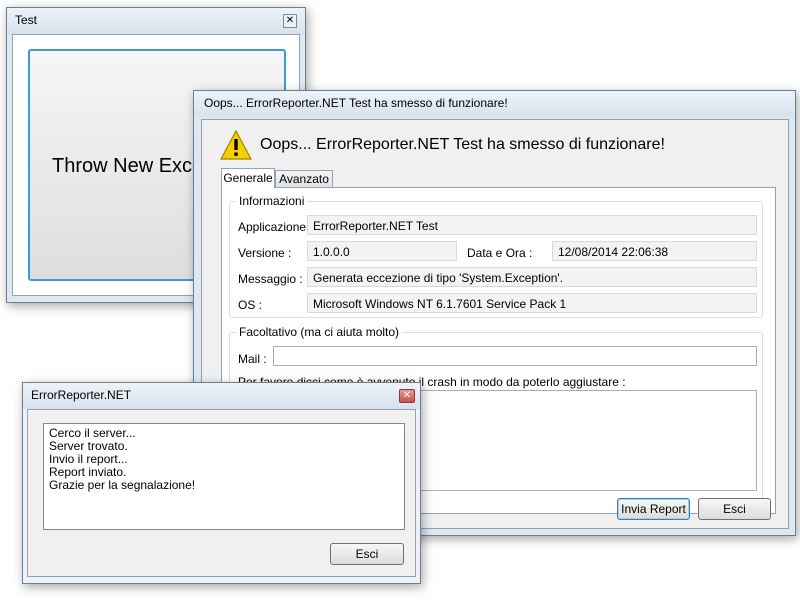 This screenshot has width=800, height=600. I want to click on info-group-title: Informazioni, so click(272, 201).